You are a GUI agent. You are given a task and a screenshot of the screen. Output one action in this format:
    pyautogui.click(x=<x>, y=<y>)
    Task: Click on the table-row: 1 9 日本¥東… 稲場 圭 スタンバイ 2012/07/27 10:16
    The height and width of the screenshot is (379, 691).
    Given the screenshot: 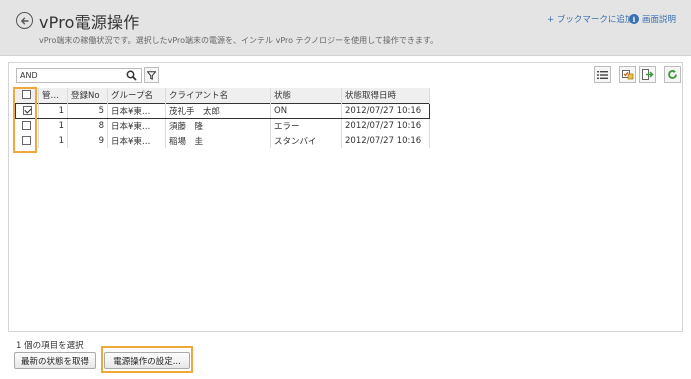 What is the action you would take?
    pyautogui.click(x=222, y=140)
    